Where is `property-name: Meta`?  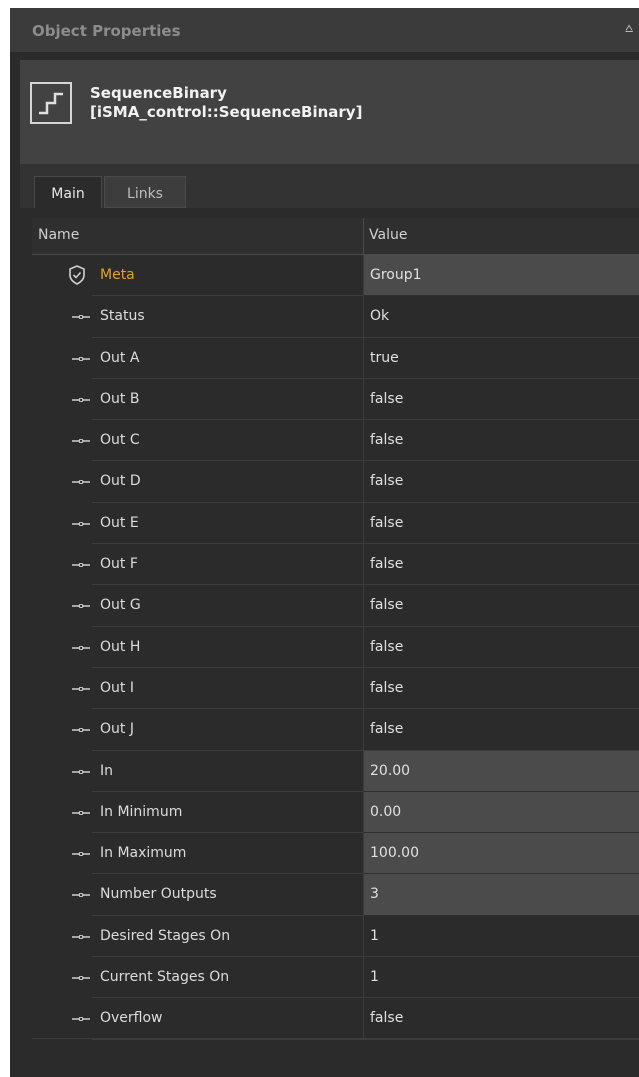 property-name: Meta is located at coordinates (117, 275).